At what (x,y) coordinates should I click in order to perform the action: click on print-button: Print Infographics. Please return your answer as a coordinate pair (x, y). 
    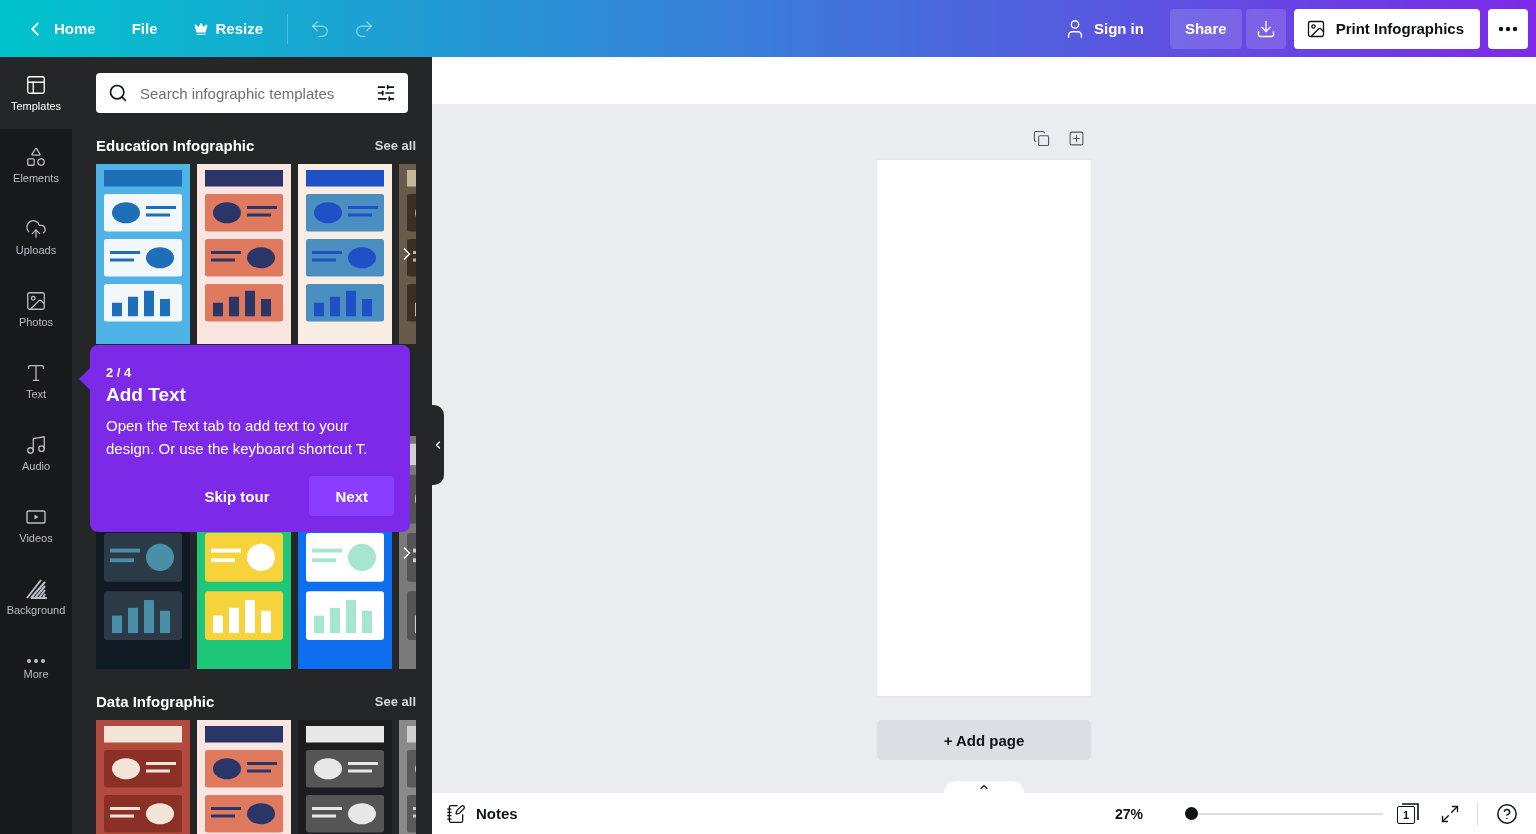
    Looking at the image, I should click on (1386, 28).